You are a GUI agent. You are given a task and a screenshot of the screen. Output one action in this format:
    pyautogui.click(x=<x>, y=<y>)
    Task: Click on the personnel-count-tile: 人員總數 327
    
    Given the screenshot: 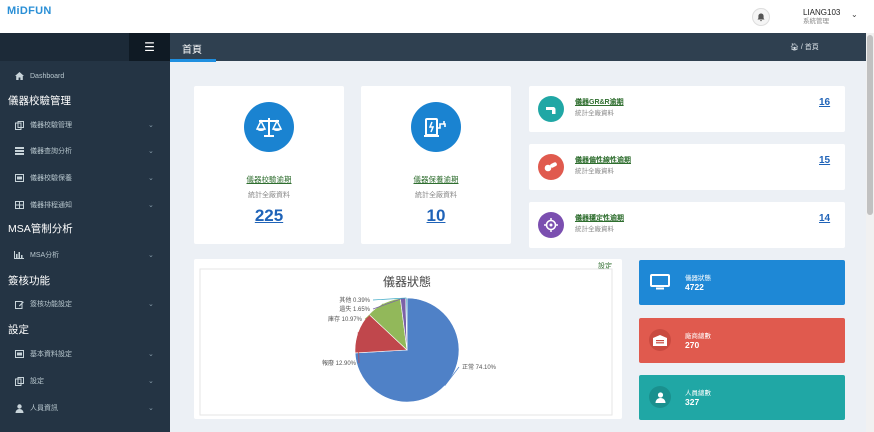 What is the action you would take?
    pyautogui.click(x=742, y=397)
    